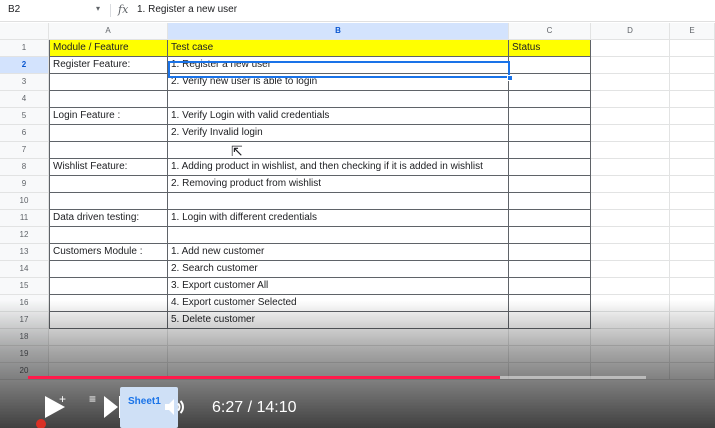  Describe the element at coordinates (24, 252) in the screenshot. I see `row-number: 13` at that location.